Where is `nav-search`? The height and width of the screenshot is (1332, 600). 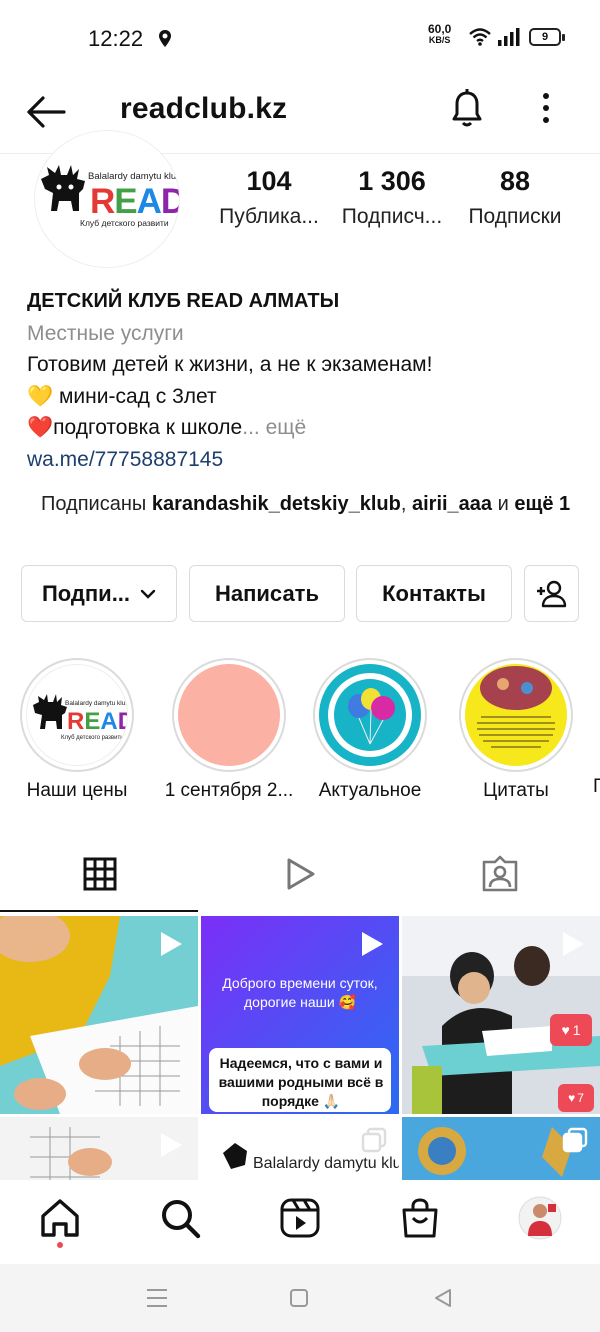
nav-search is located at coordinates (180, 1218).